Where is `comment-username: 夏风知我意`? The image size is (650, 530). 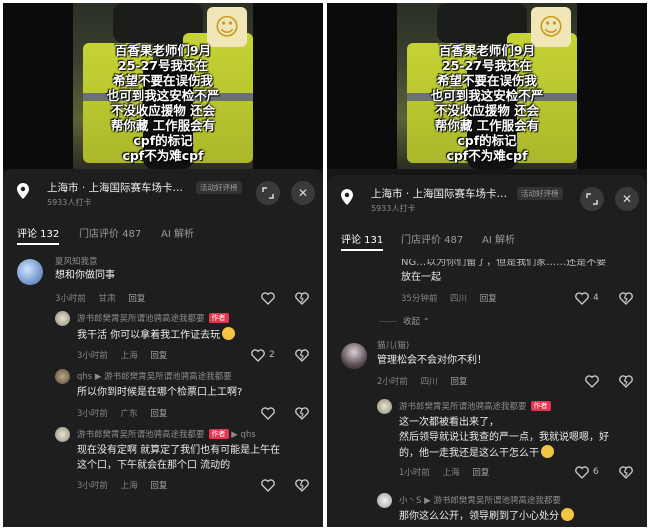 comment-username: 夏风知我意 is located at coordinates (76, 261).